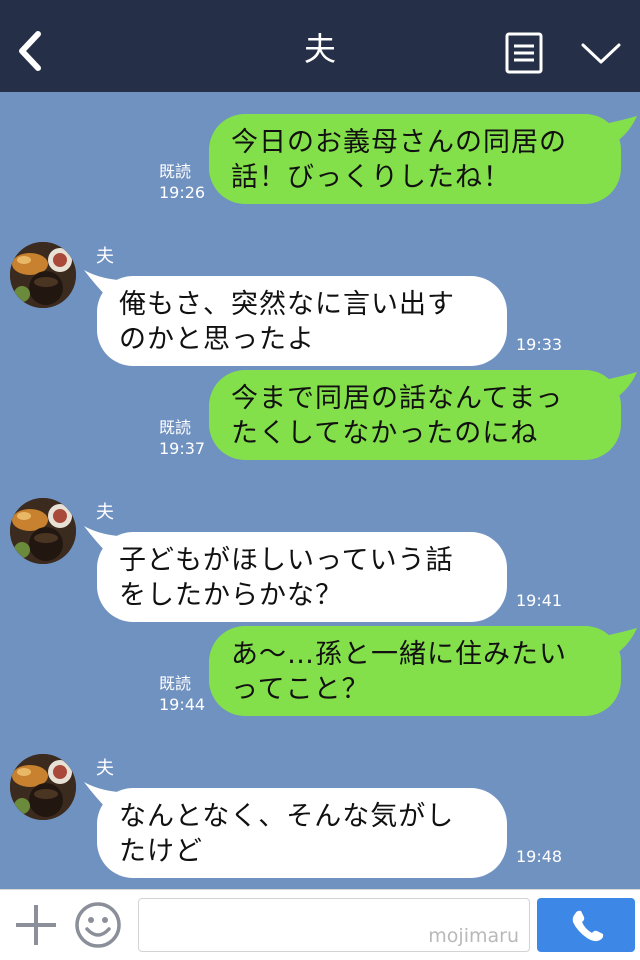 This screenshot has height=960, width=640. Describe the element at coordinates (182, 704) in the screenshot. I see `message-time: 19:44` at that location.